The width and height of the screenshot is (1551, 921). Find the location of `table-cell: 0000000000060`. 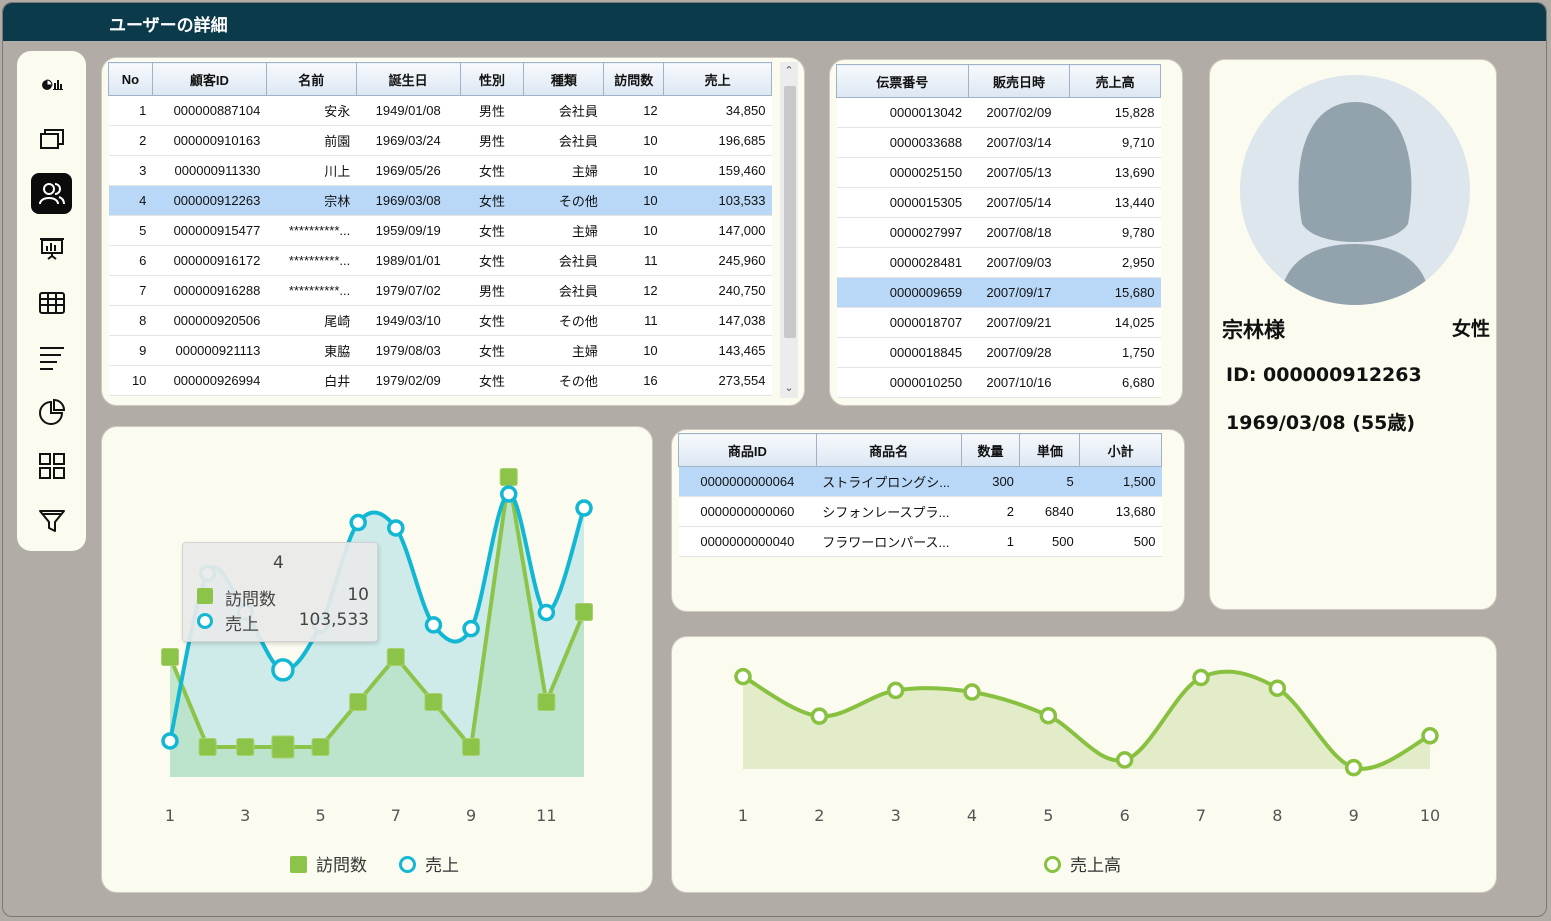

table-cell: 0000000000060 is located at coordinates (747, 511).